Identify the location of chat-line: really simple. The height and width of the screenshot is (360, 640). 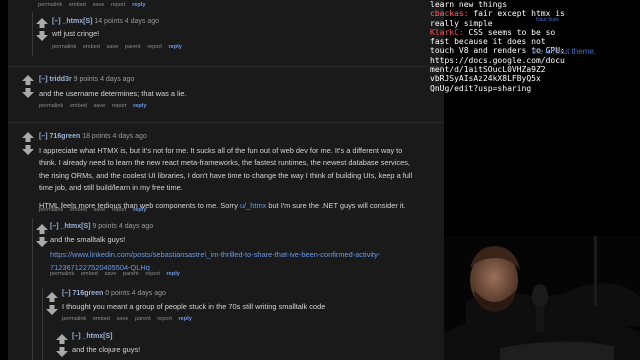
(461, 23).